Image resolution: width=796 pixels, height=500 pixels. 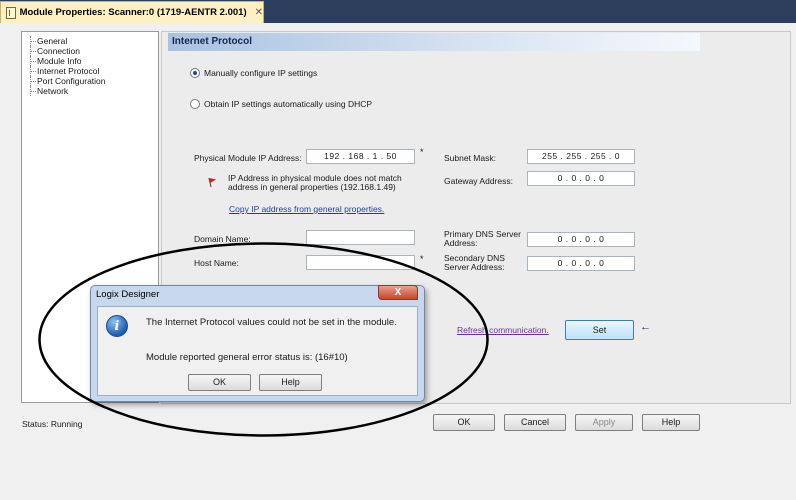 What do you see at coordinates (94, 61) in the screenshot?
I see `tree-item-module-info: Module Info` at bounding box center [94, 61].